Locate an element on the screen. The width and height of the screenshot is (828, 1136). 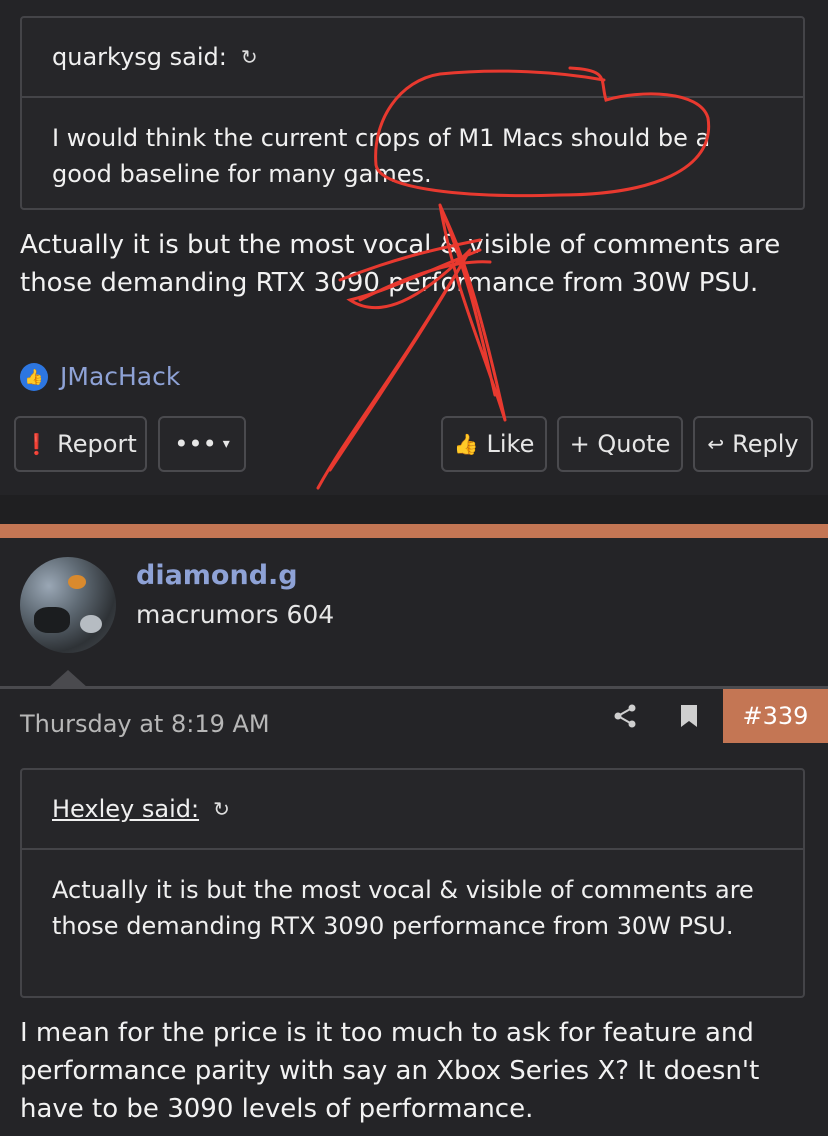
like-label: Like is located at coordinates (510, 444).